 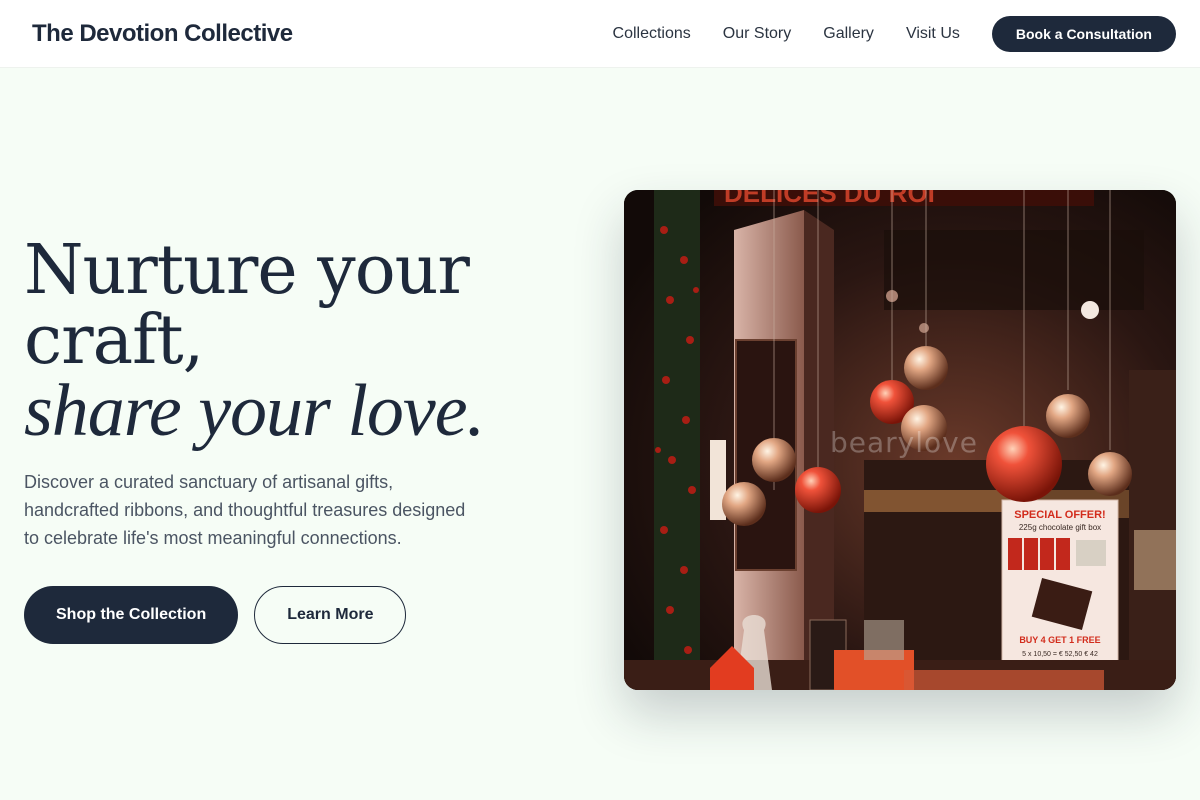 What do you see at coordinates (1083, 33) in the screenshot?
I see `book-consultation-button: Book a Consultation` at bounding box center [1083, 33].